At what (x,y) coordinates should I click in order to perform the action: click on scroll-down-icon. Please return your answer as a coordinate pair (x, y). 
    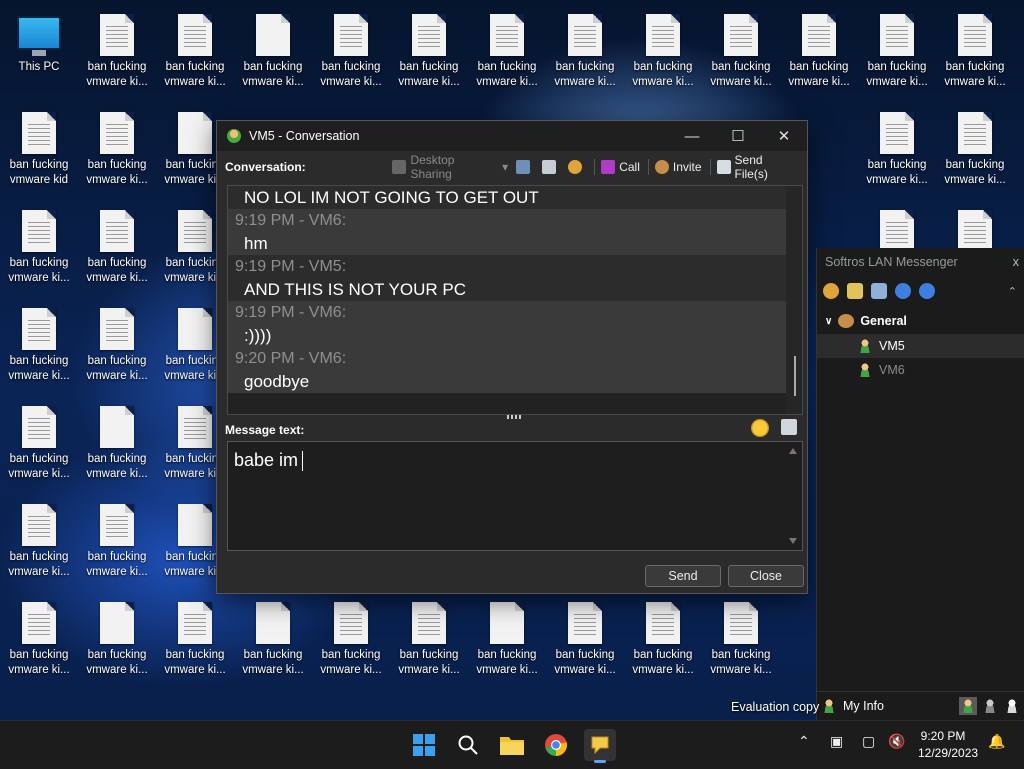
    Looking at the image, I should click on (793, 541).